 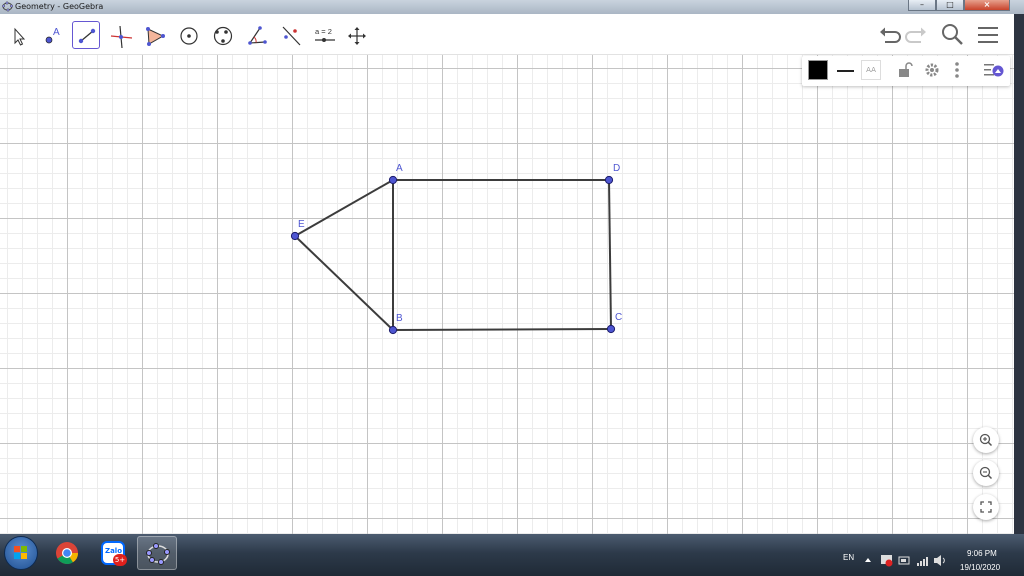 What do you see at coordinates (988, 35) in the screenshot?
I see `menu-icon` at bounding box center [988, 35].